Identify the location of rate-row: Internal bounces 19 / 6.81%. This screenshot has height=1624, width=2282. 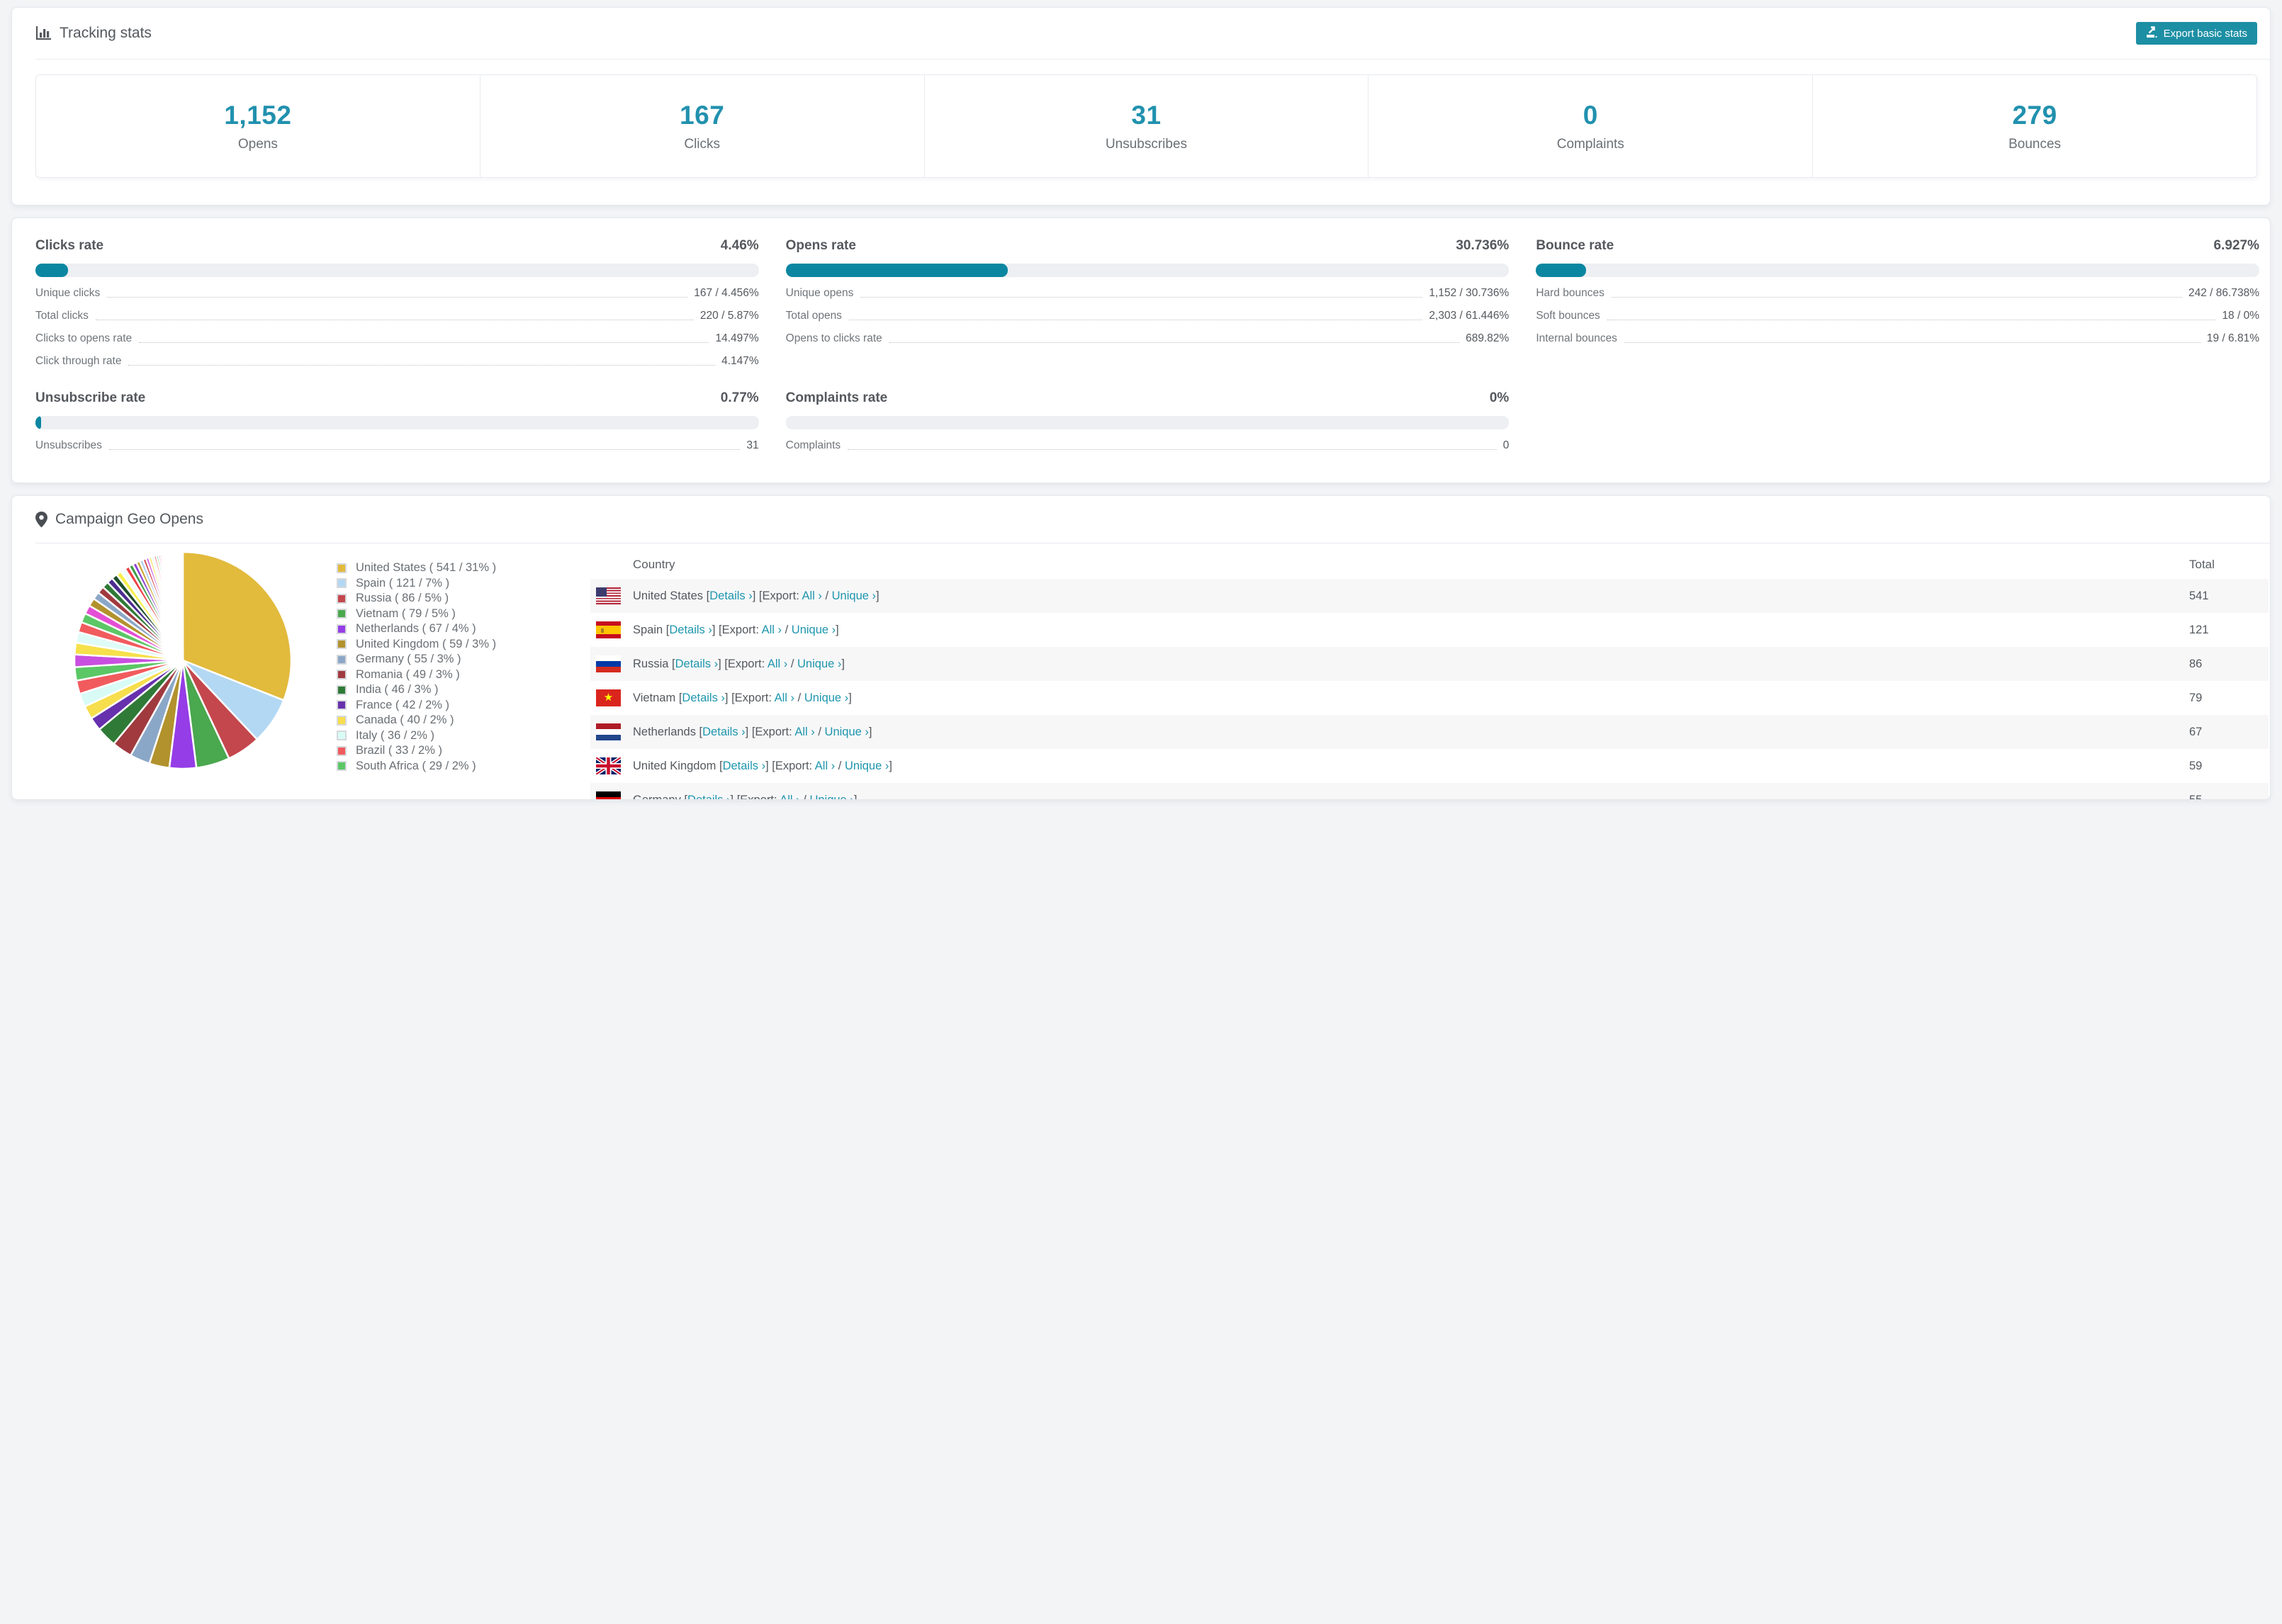
(1897, 338).